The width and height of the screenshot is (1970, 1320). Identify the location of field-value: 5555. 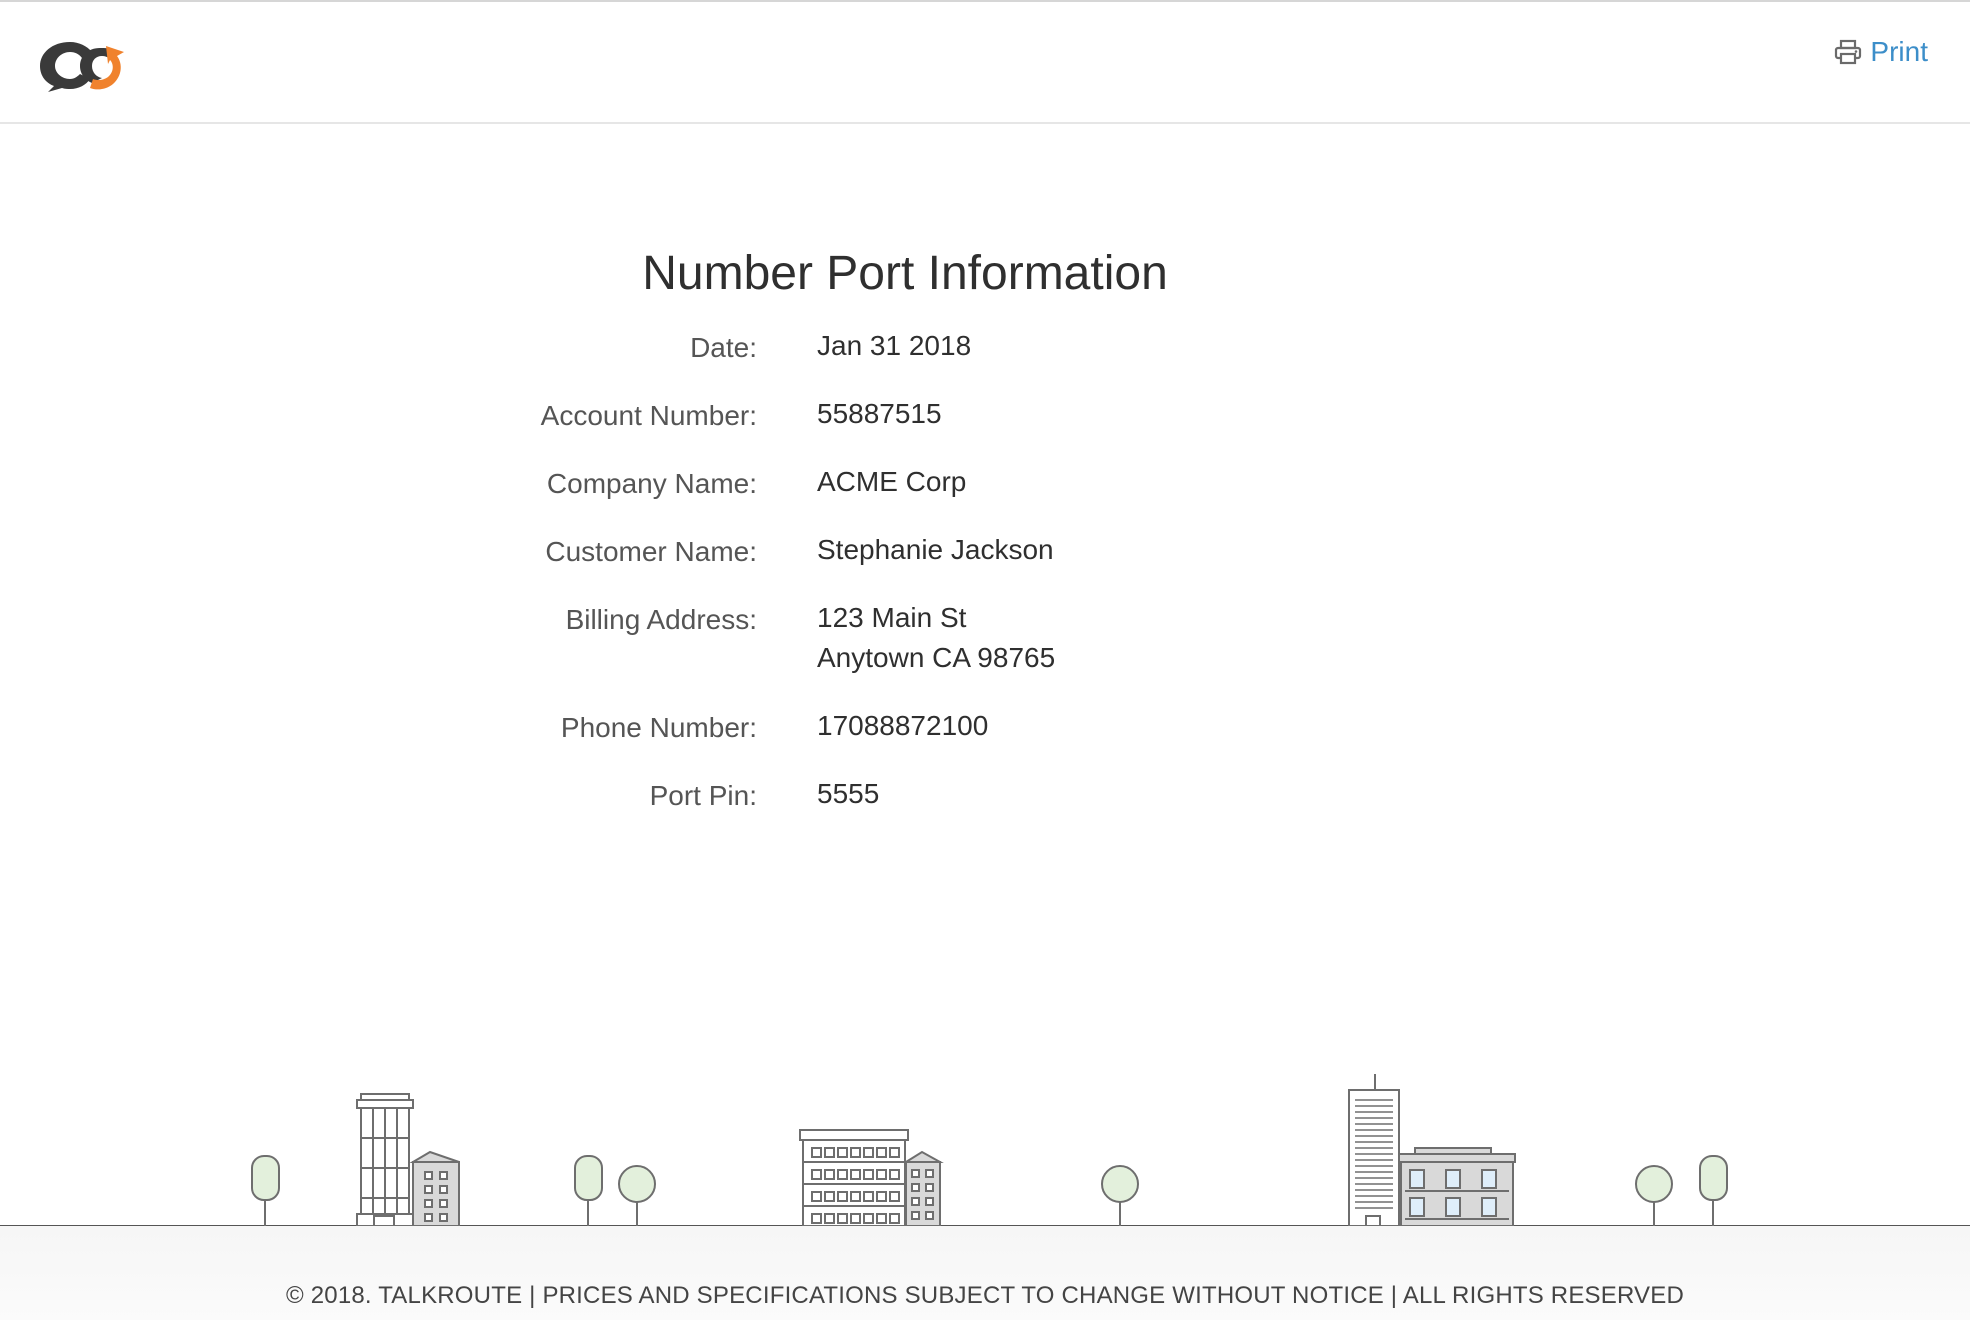
(848, 794).